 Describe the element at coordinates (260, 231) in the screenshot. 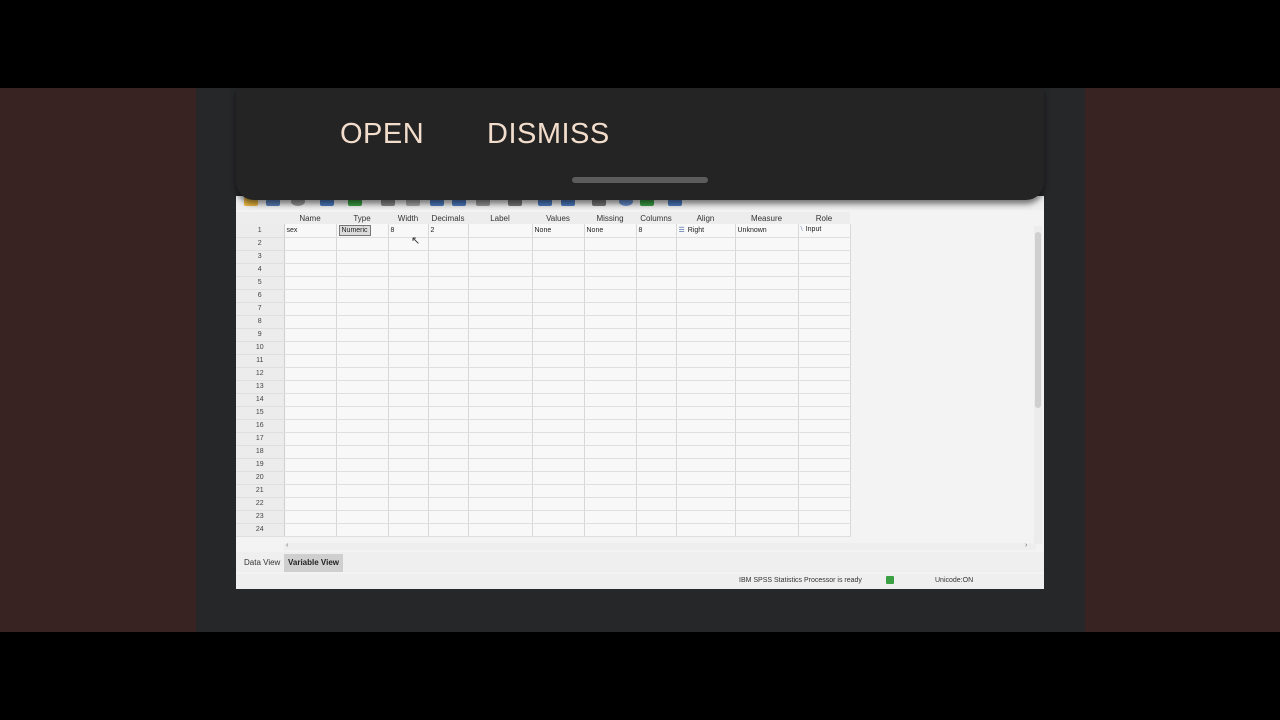

I see `row-number: 1` at that location.